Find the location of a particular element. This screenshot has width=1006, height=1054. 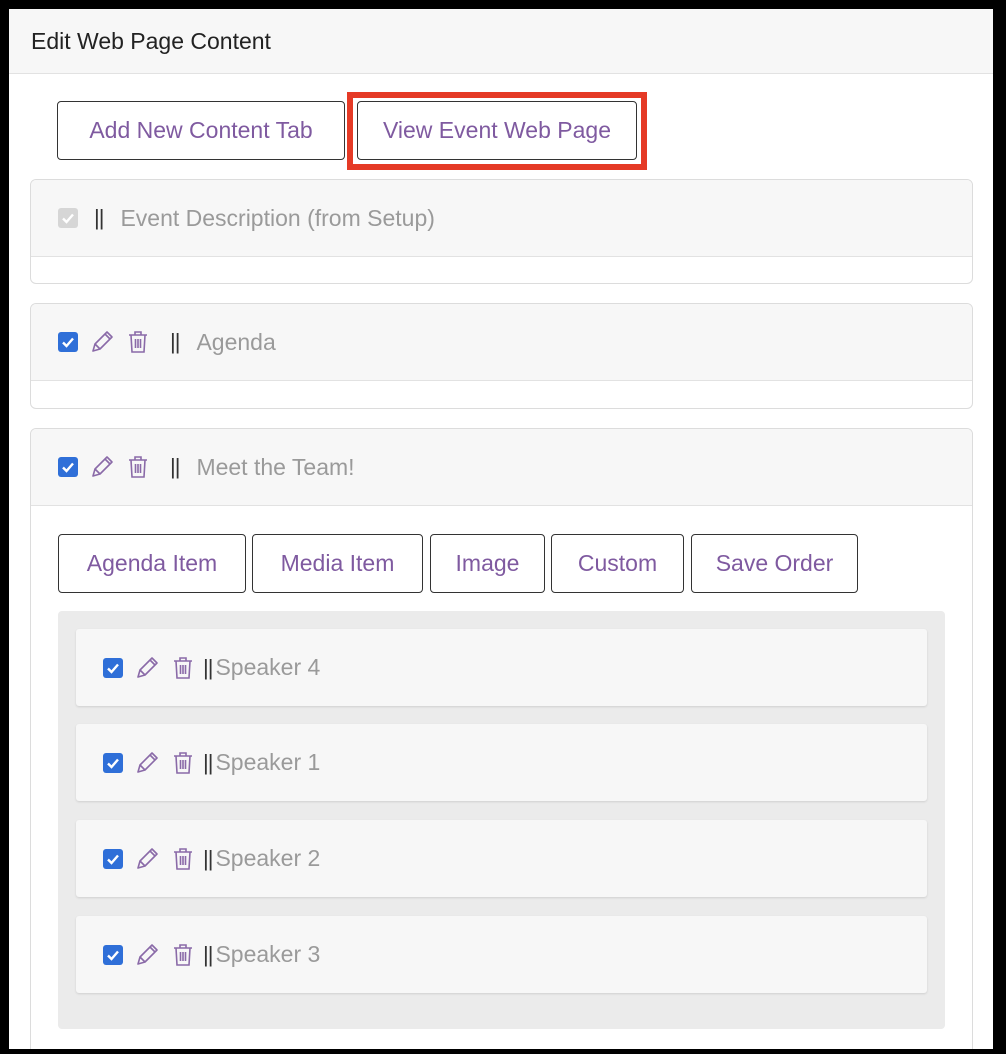

add-new-content-tab-button: Add New Content Tab is located at coordinates (201, 130).